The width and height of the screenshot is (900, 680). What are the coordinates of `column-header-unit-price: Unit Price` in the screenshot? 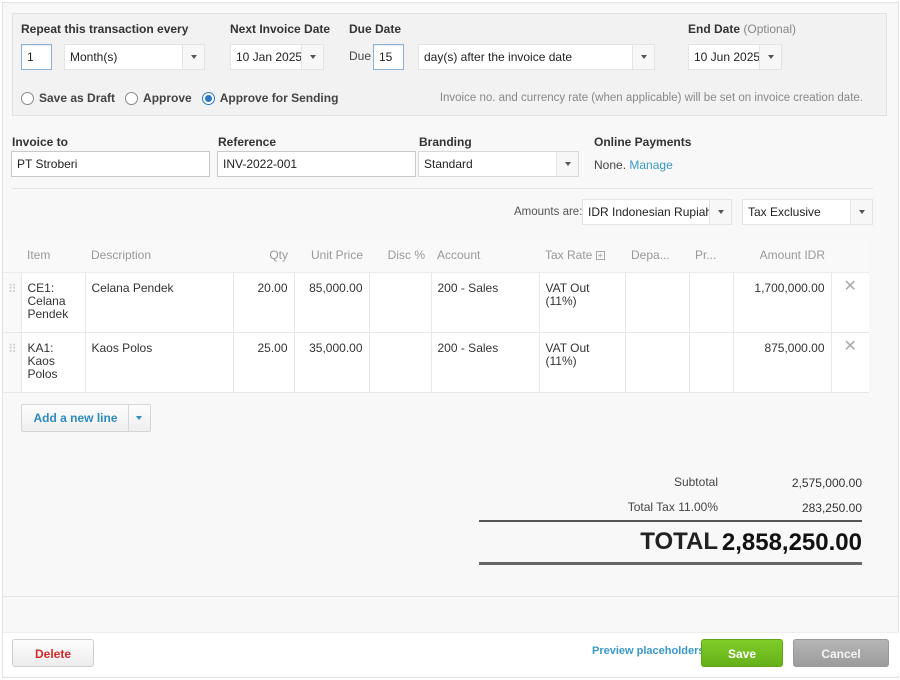 It's located at (331, 255).